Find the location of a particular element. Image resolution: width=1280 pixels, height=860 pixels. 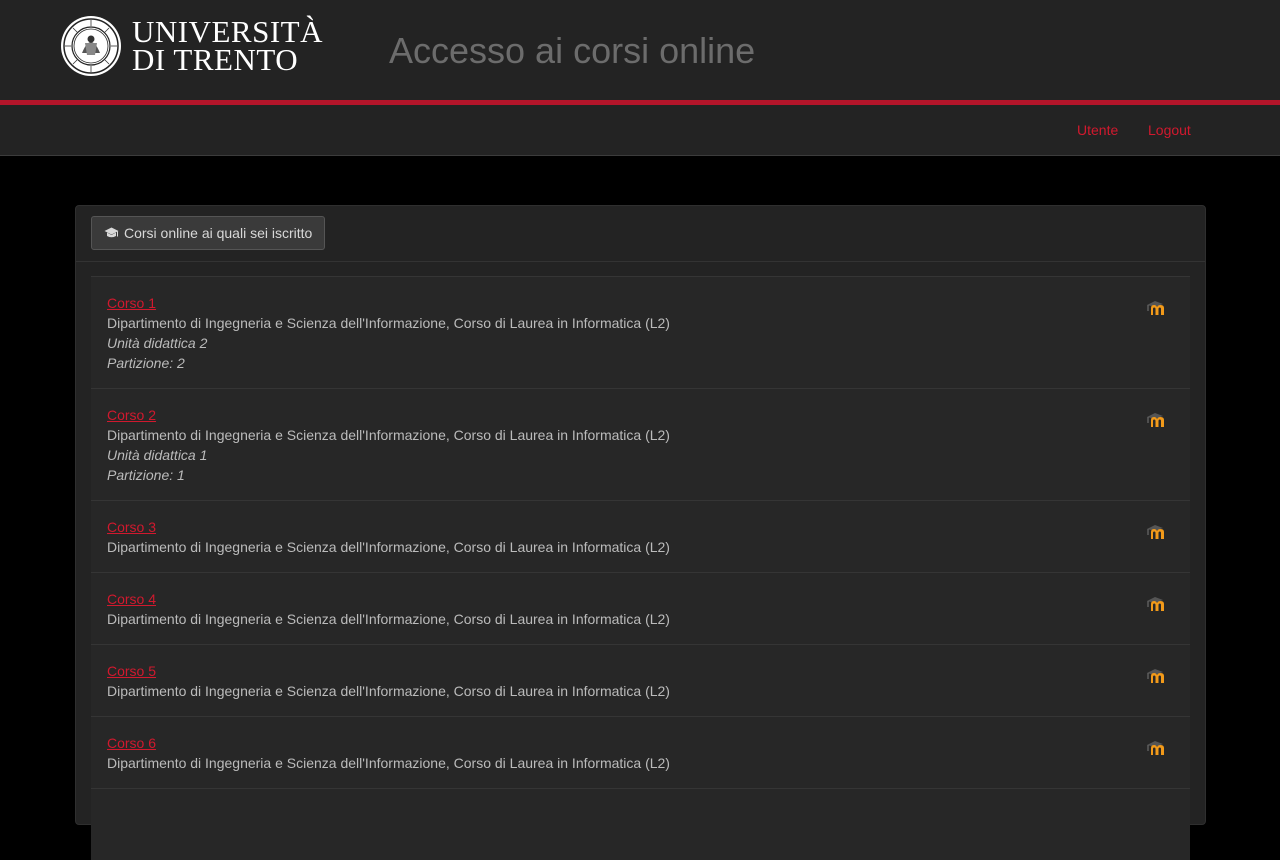

university-logo: UNIVERSITÀ DI TRENTO is located at coordinates (191, 46).